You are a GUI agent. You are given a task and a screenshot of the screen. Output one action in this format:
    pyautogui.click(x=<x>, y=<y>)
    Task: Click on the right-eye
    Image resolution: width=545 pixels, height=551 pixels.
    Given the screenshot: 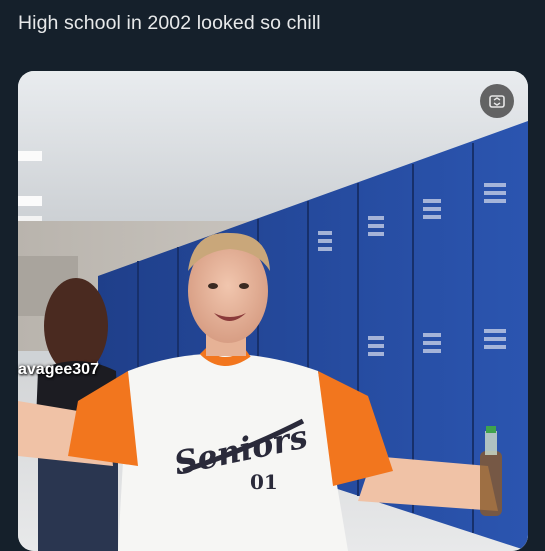 What is the action you would take?
    pyautogui.click(x=244, y=286)
    